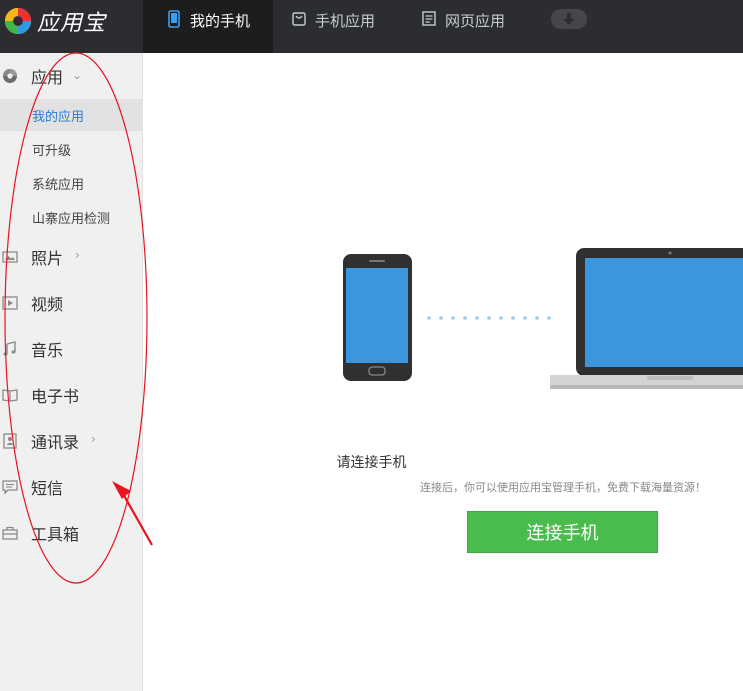  I want to click on contacts-icon, so click(10, 441).